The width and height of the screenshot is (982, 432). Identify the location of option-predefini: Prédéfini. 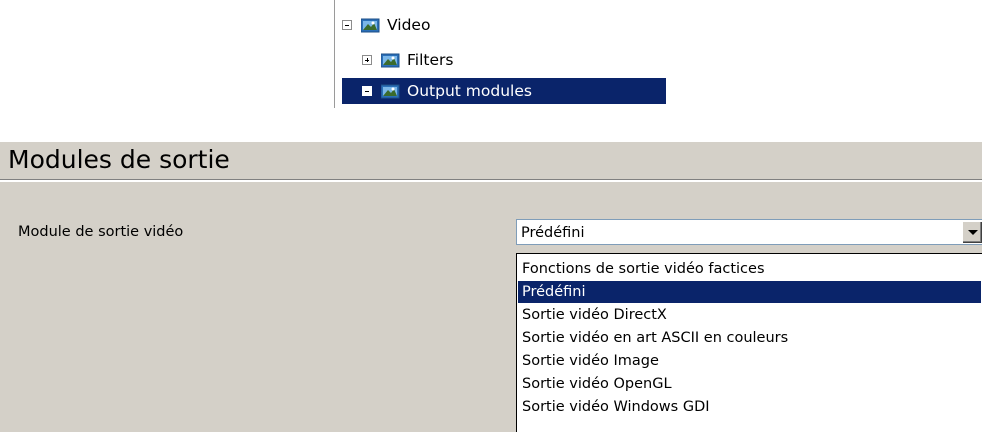
(749, 292).